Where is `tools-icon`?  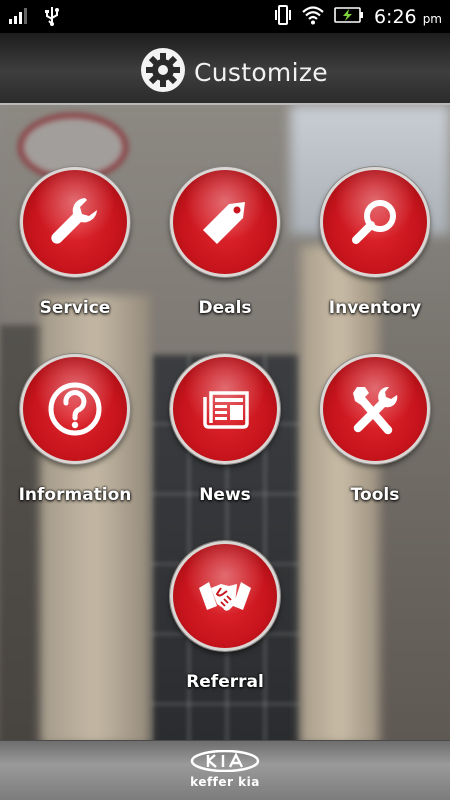 tools-icon is located at coordinates (375, 410).